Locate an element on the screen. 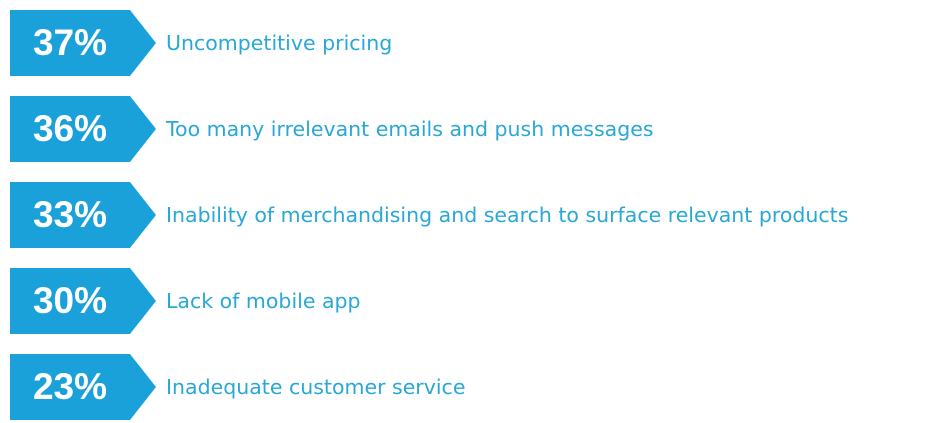  percent-badge: 37% is located at coordinates (83, 43).